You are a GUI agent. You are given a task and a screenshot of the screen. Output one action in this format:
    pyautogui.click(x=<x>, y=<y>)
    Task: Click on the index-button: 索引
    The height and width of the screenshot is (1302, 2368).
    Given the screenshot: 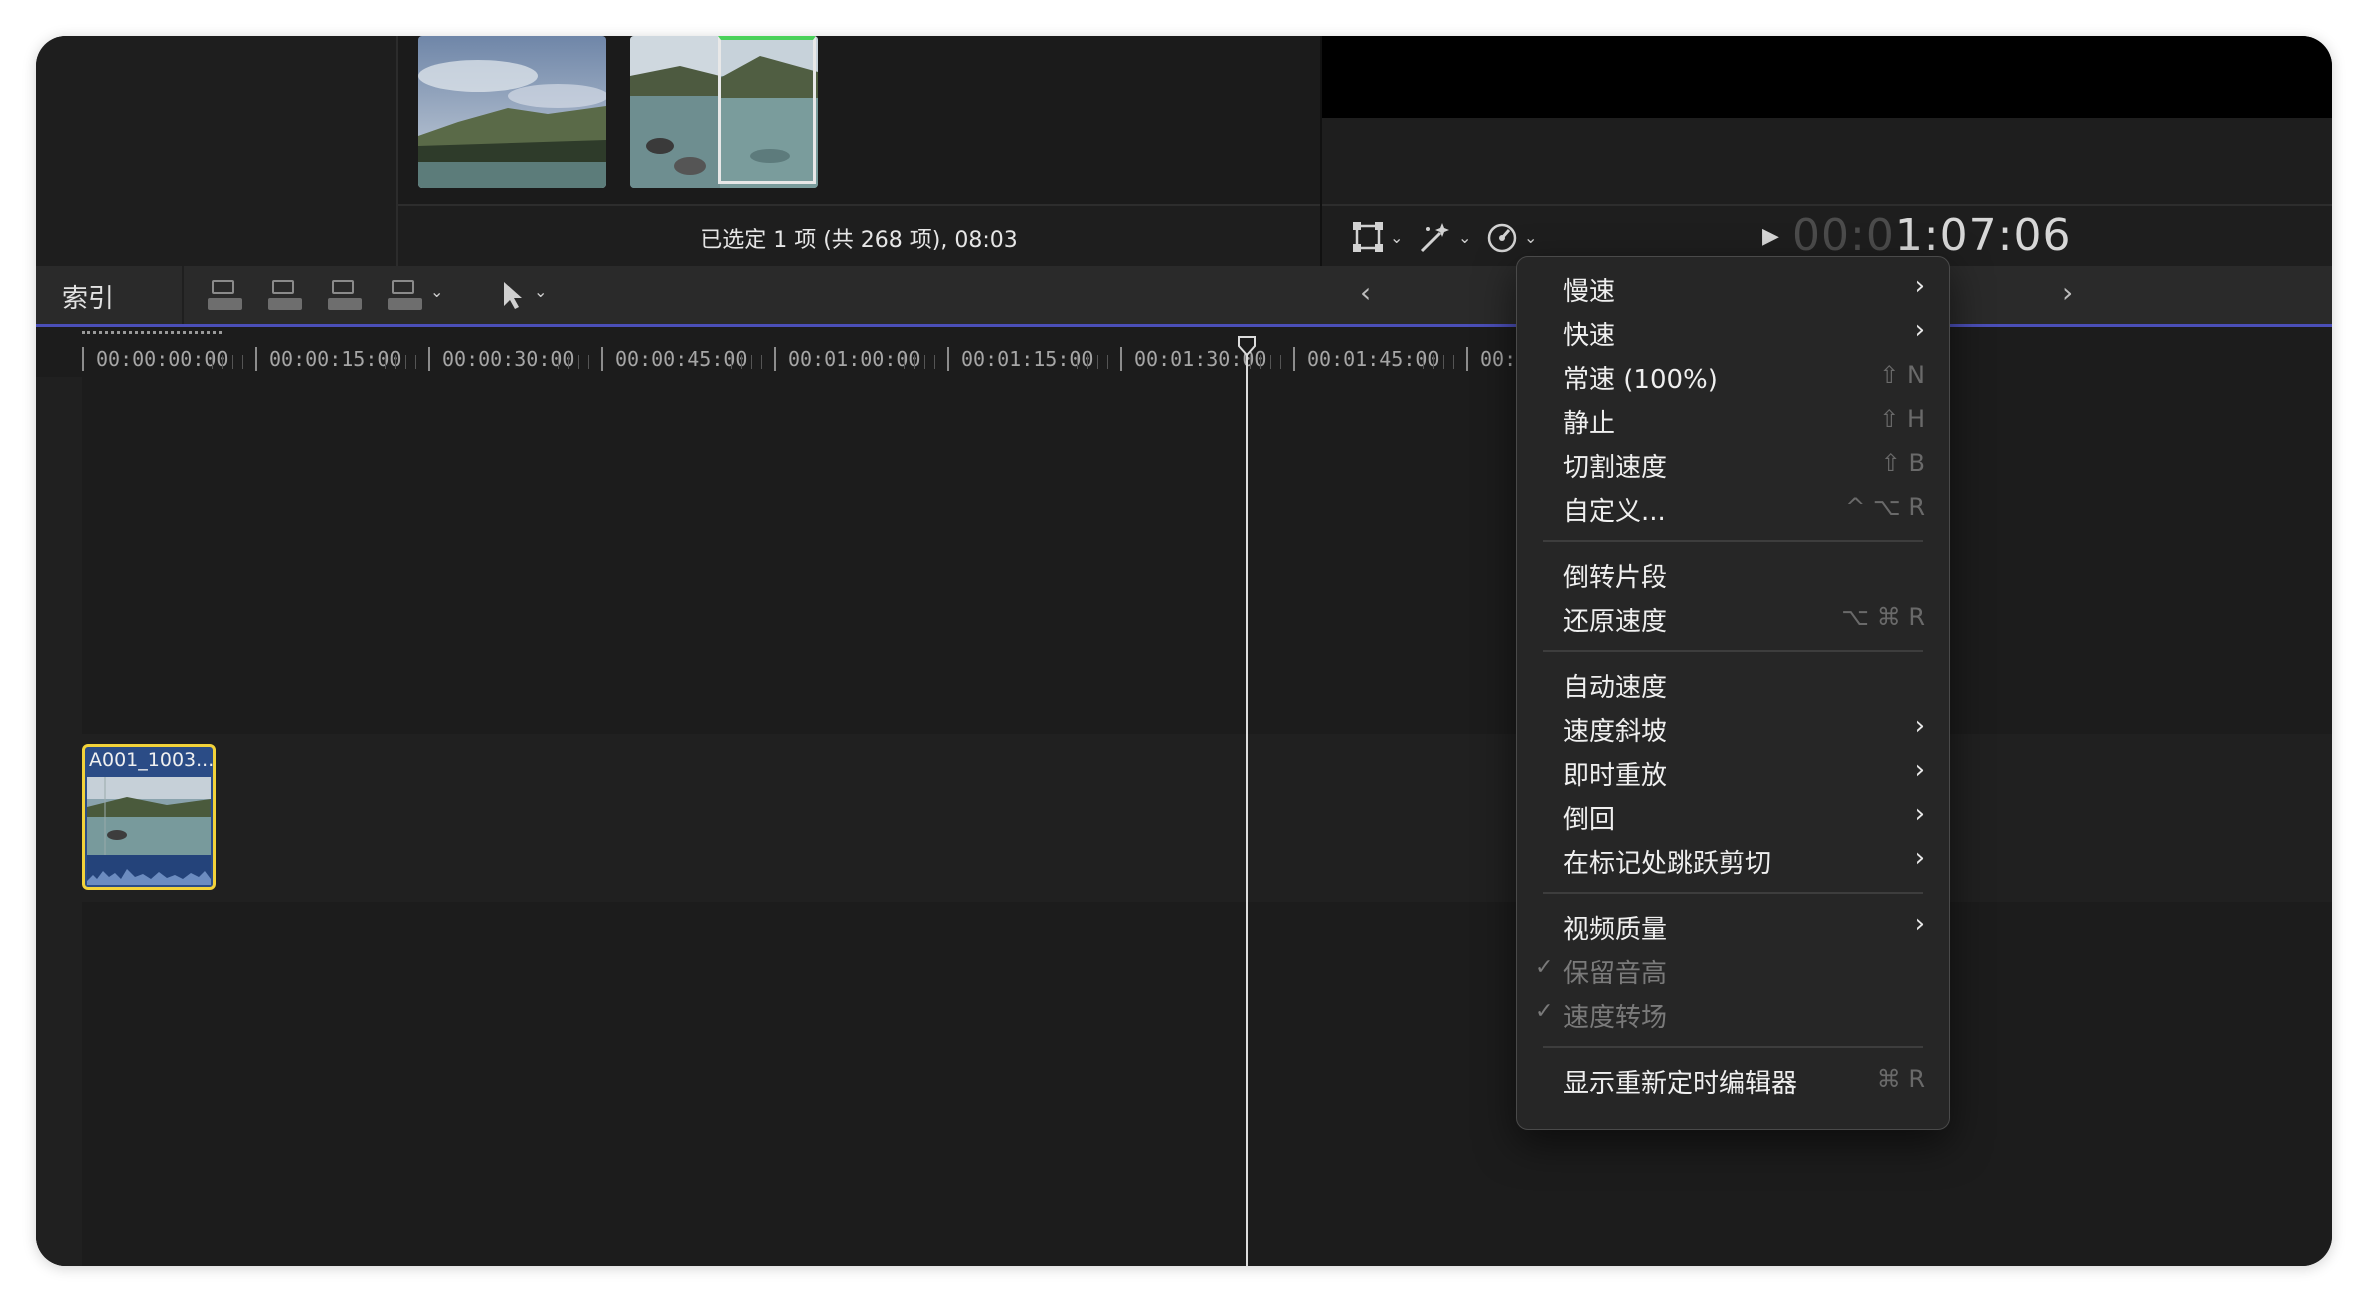 What is the action you would take?
    pyautogui.click(x=88, y=296)
    